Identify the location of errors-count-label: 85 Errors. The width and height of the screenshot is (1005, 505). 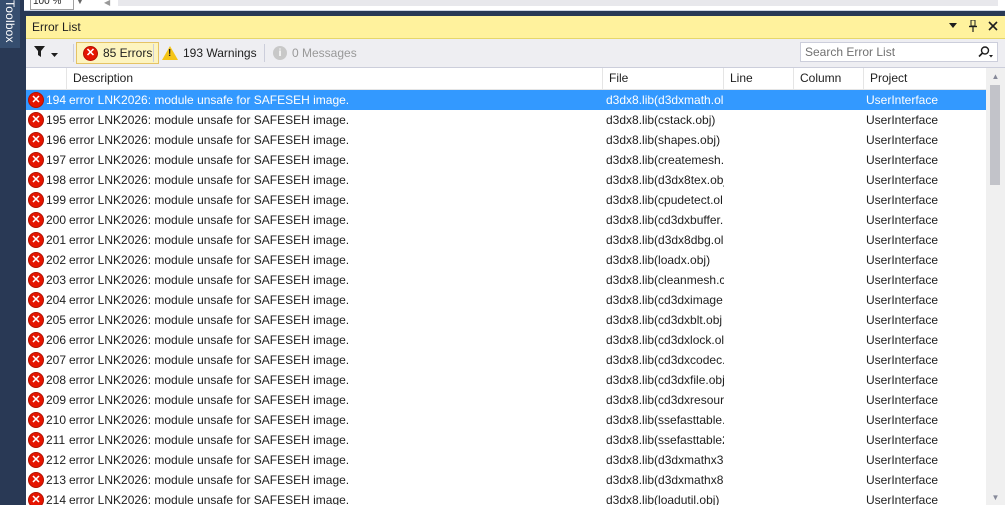
(128, 53).